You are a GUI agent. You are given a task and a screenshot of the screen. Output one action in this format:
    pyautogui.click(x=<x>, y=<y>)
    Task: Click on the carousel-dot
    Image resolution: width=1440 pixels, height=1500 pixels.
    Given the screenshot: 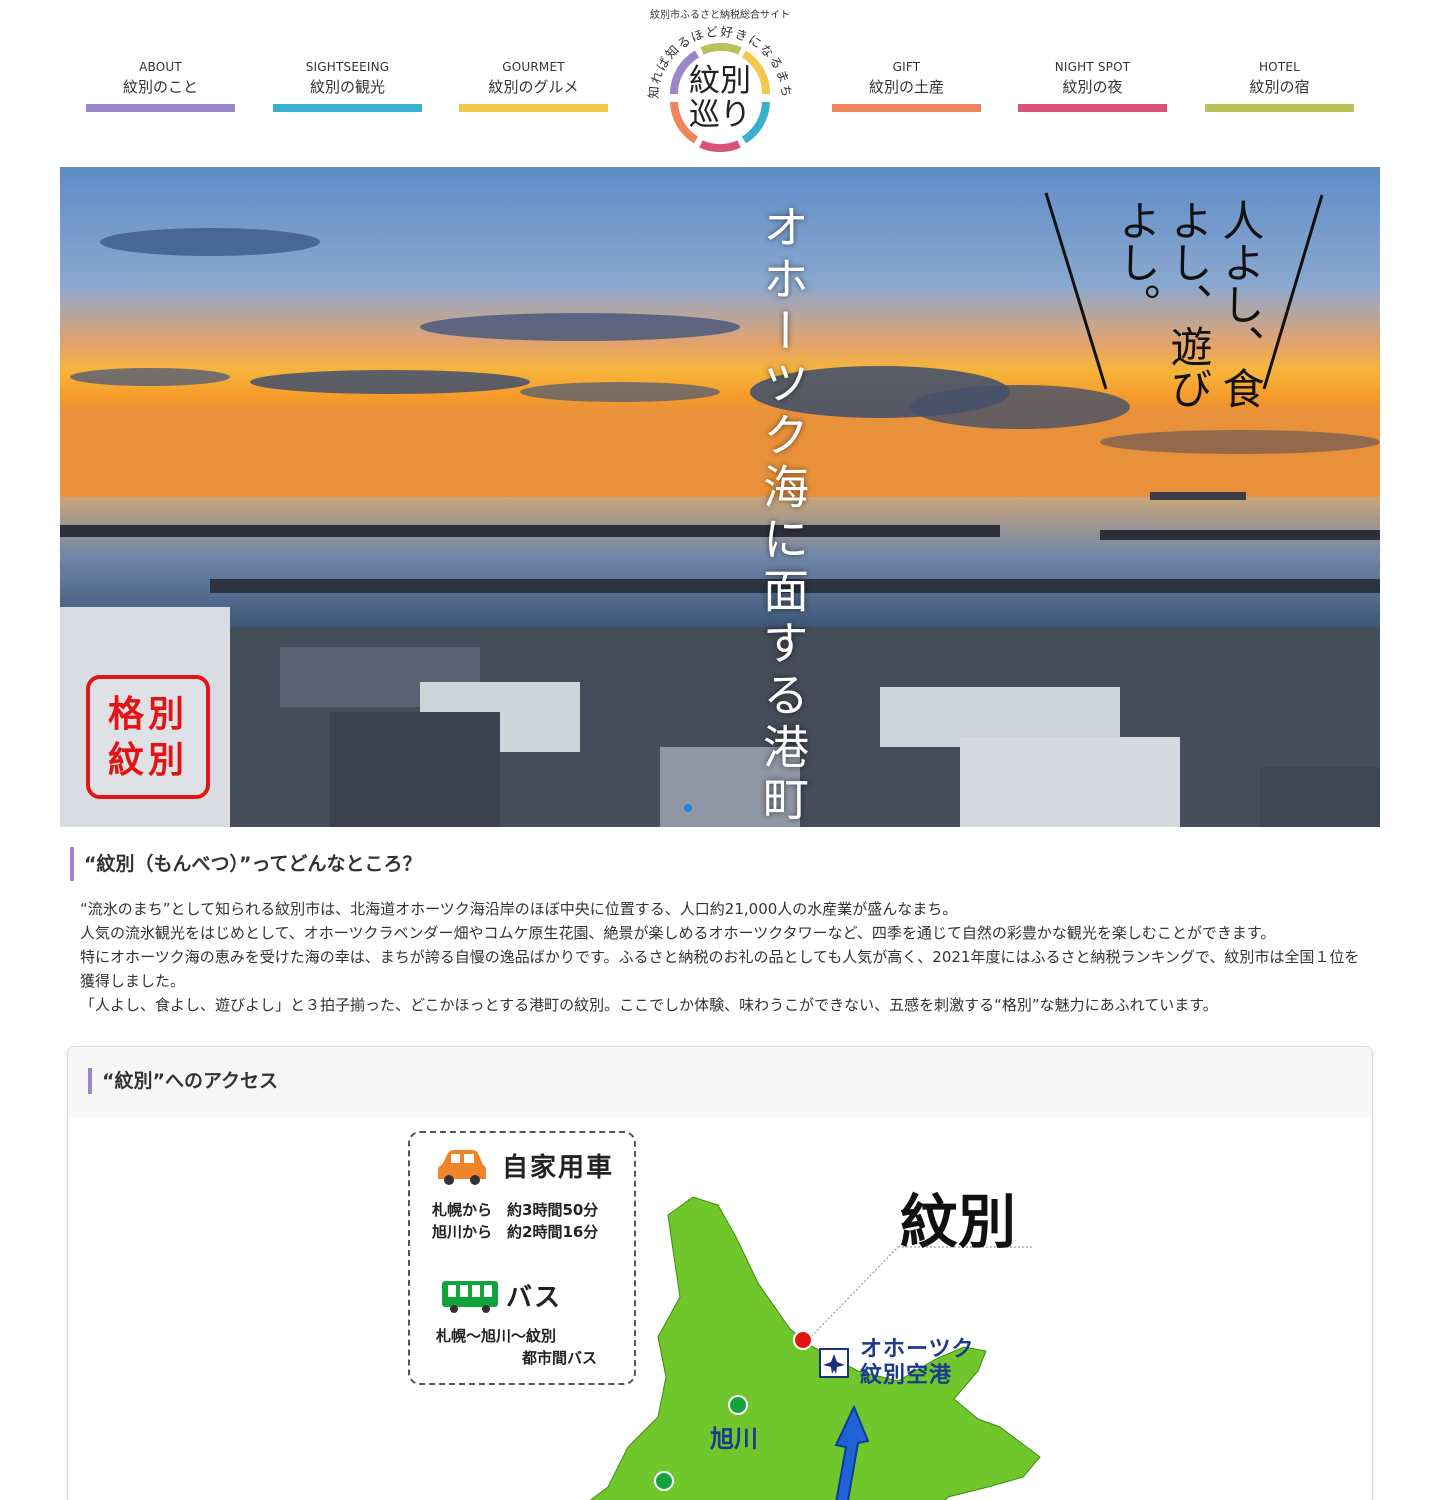 What is the action you would take?
    pyautogui.click(x=688, y=808)
    